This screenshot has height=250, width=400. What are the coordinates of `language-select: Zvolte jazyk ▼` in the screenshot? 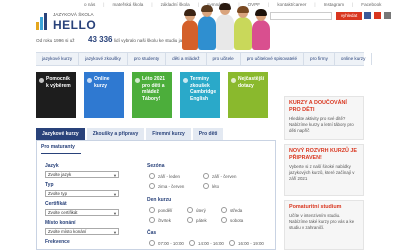 It's located at (82, 174).